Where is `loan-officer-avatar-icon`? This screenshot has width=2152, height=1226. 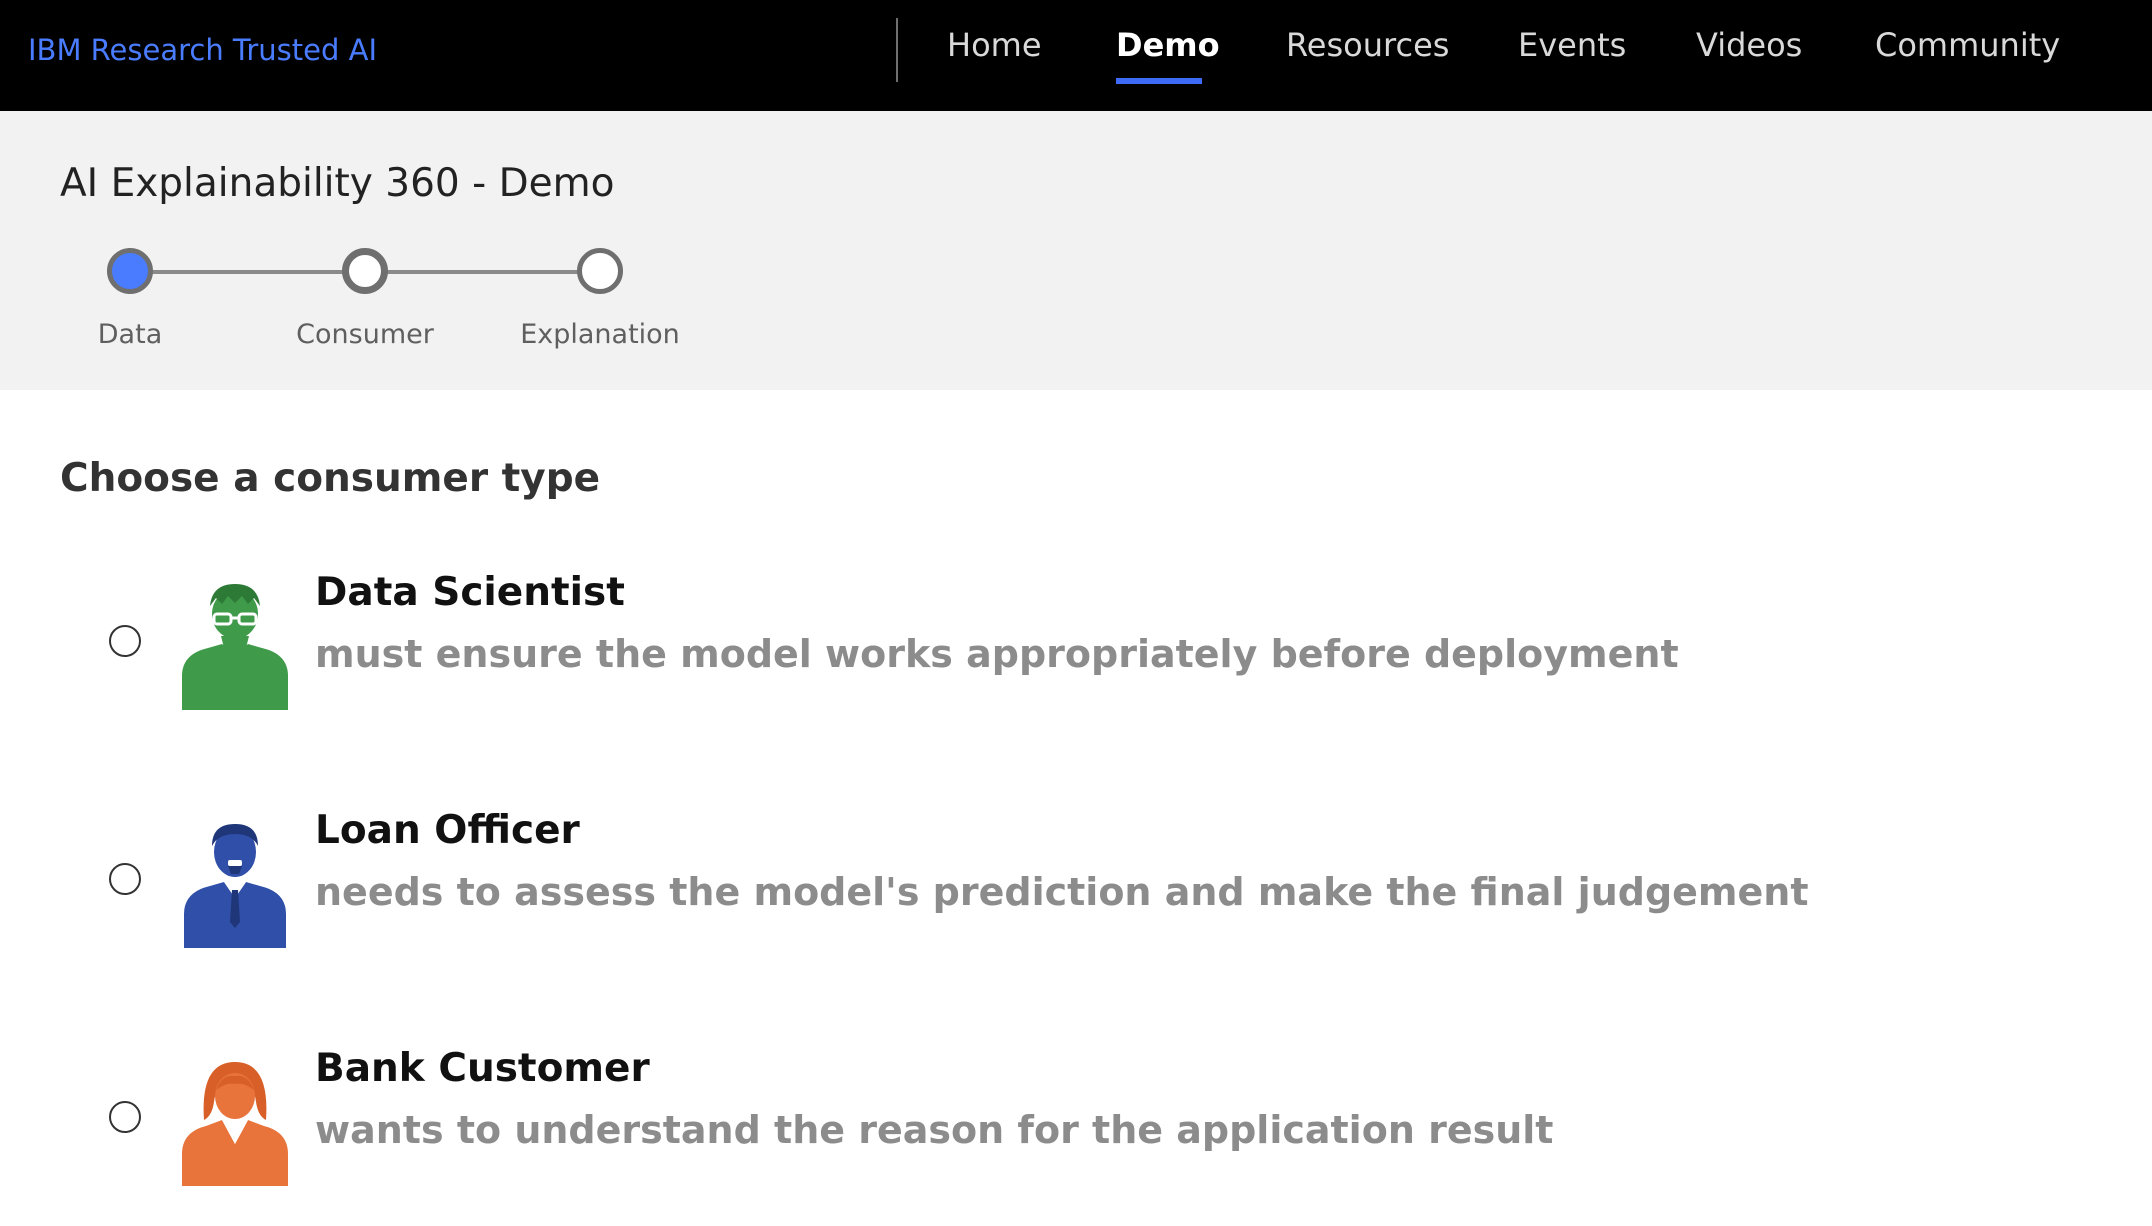 loan-officer-avatar-icon is located at coordinates (235, 886).